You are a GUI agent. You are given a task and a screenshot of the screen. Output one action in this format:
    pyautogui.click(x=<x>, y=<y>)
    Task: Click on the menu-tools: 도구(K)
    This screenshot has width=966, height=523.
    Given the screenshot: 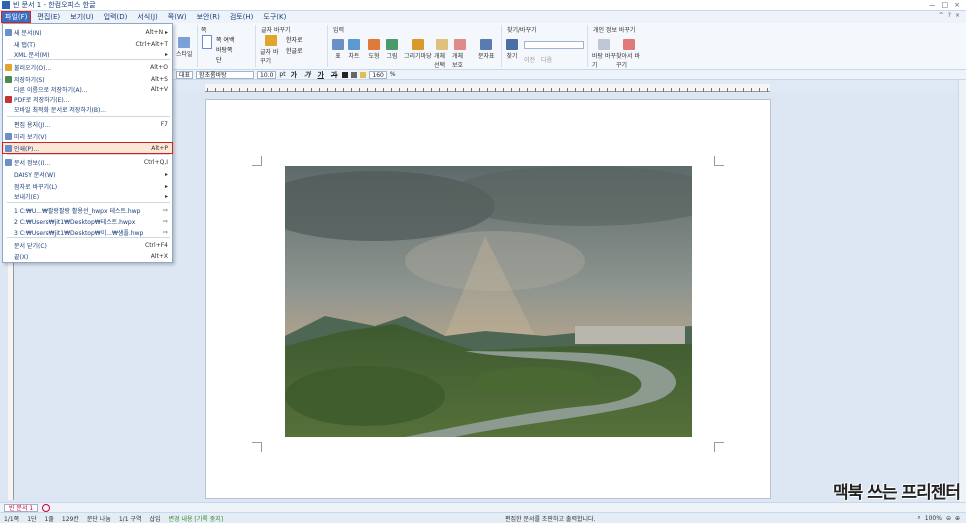 What is the action you would take?
    pyautogui.click(x=274, y=17)
    